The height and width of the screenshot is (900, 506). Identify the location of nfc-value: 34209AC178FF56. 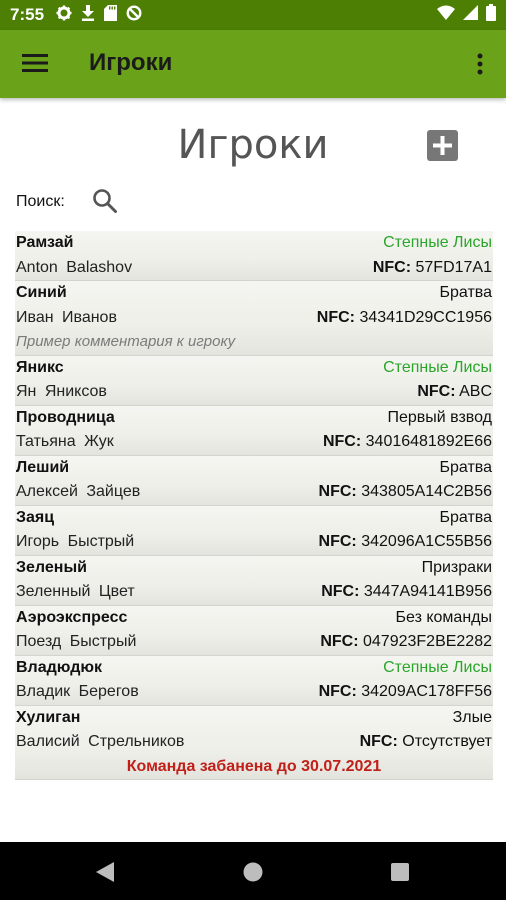
(426, 692).